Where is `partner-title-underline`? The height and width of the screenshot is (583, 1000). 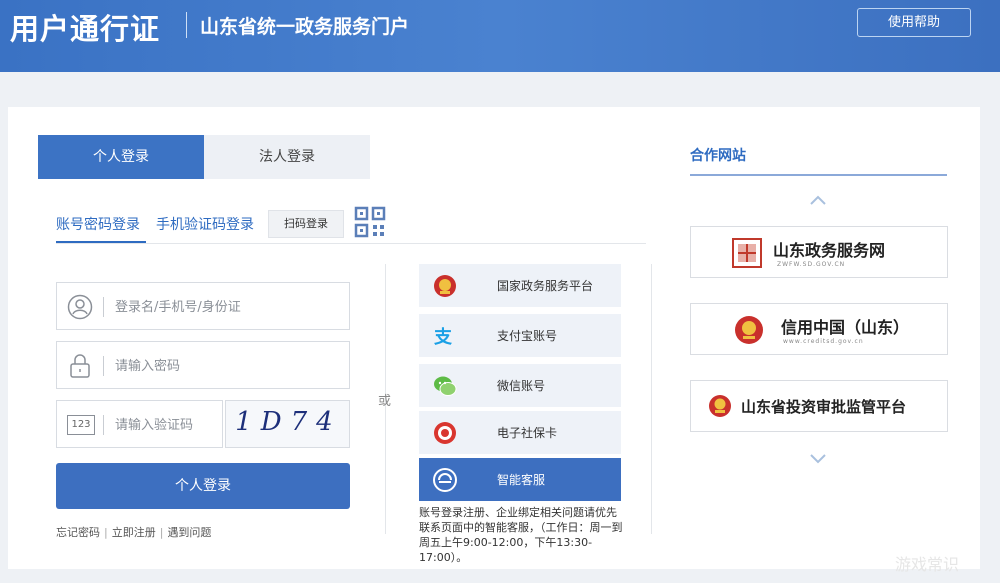
partner-title-underline is located at coordinates (818, 175).